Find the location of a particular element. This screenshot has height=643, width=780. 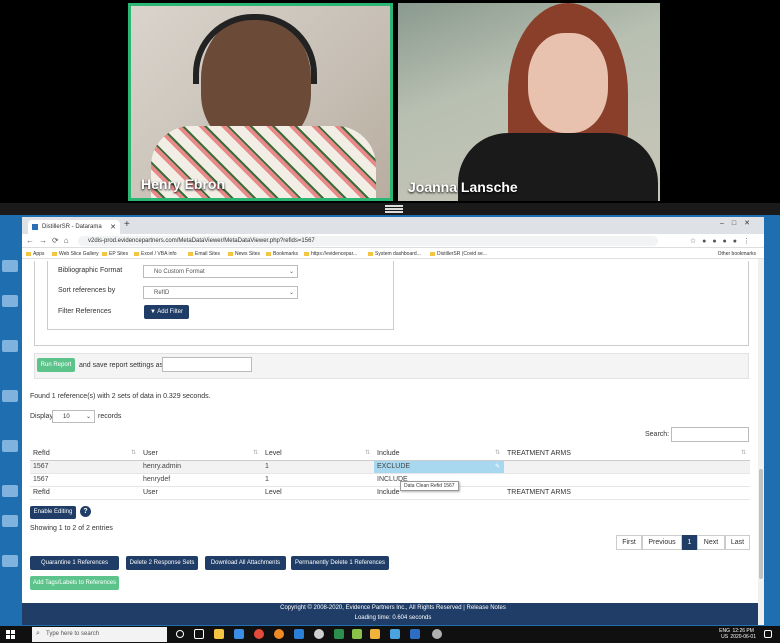

column-header-include: Include ⇅ is located at coordinates (439, 454).